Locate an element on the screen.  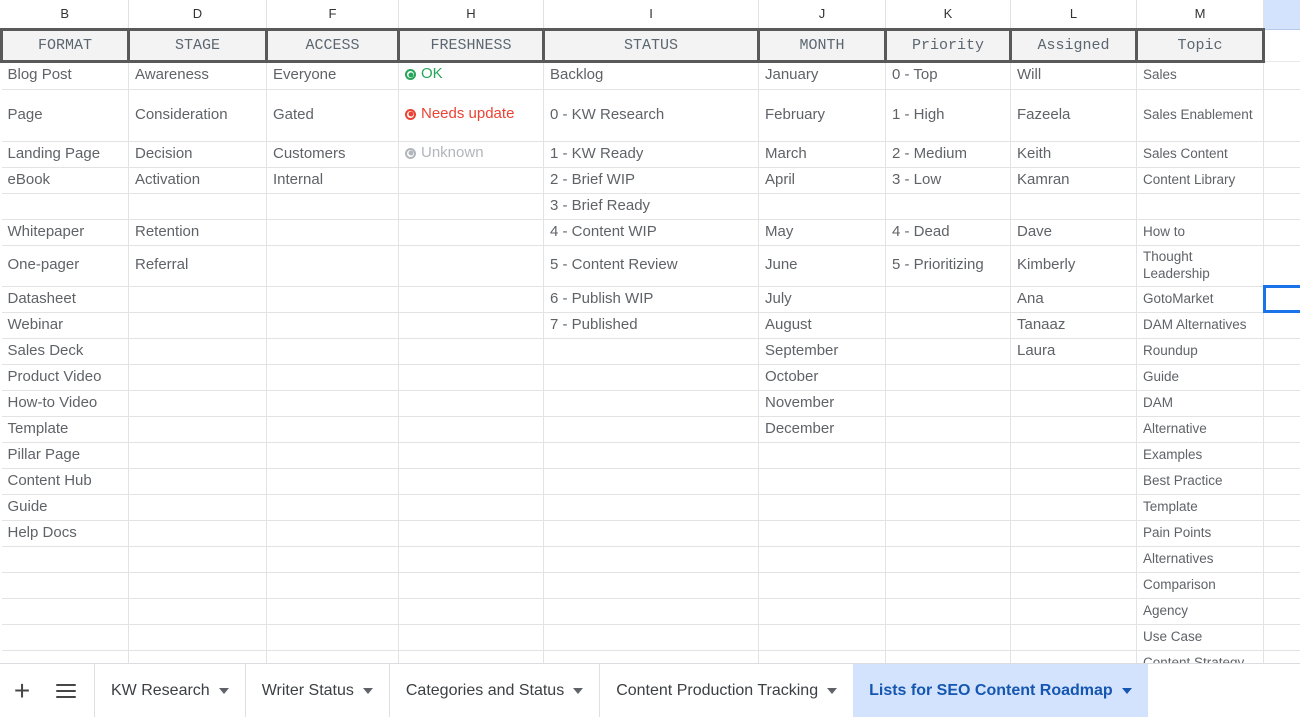
cell-topic is located at coordinates (1200, 206).